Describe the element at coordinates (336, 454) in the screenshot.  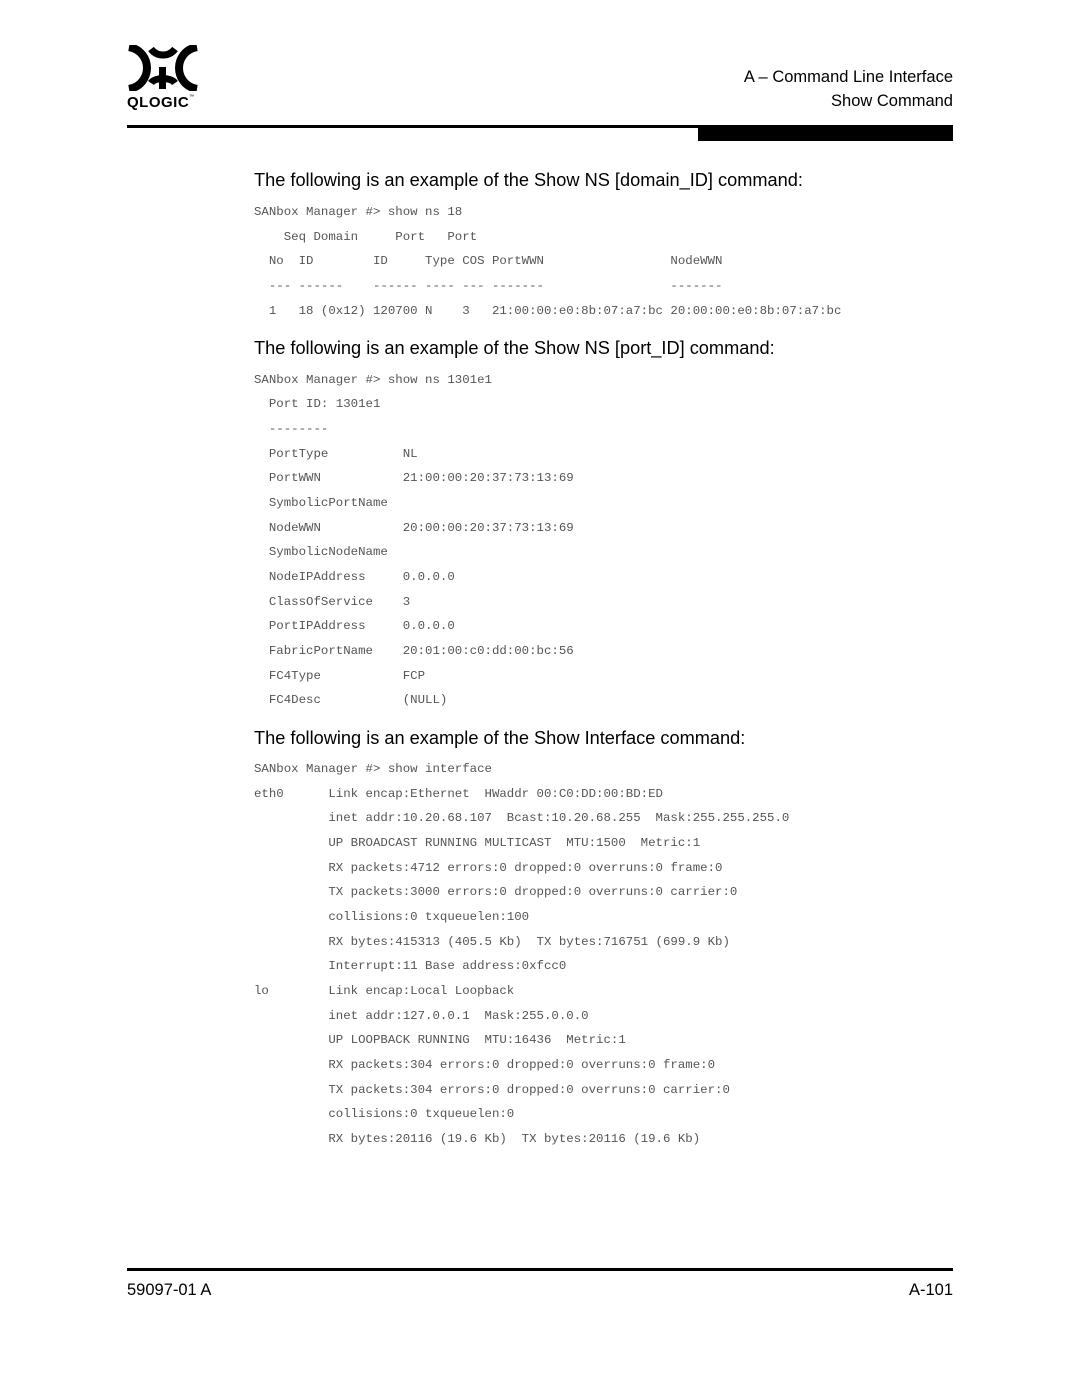
I see `code-line: PortType NL` at that location.